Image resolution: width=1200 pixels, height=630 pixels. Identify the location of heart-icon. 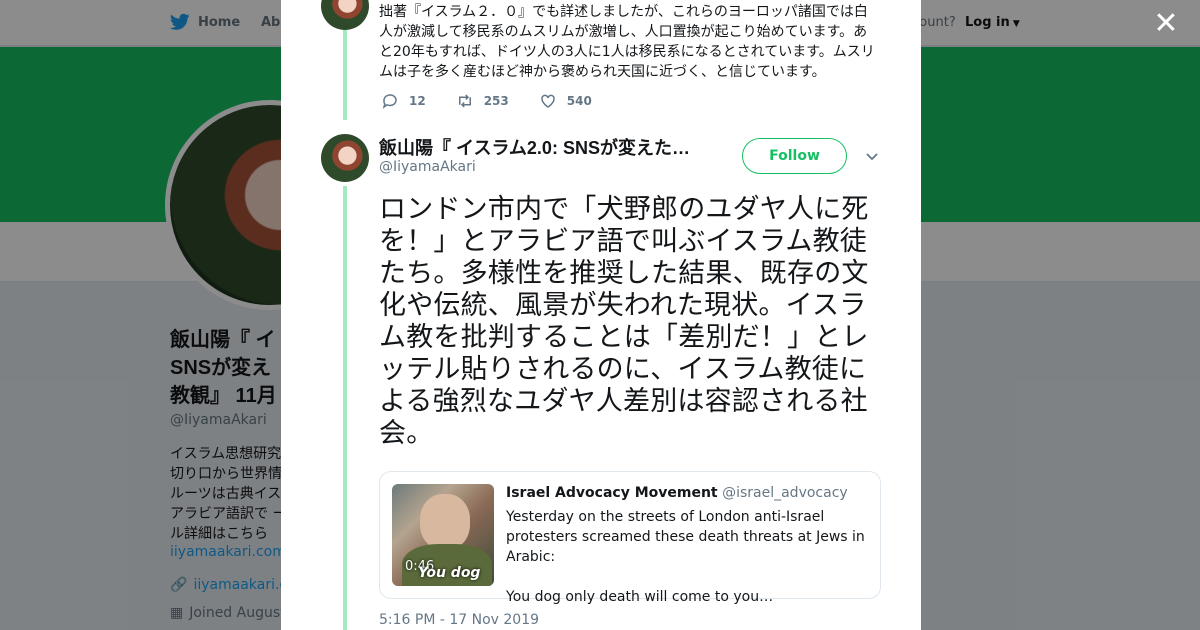
(548, 101).